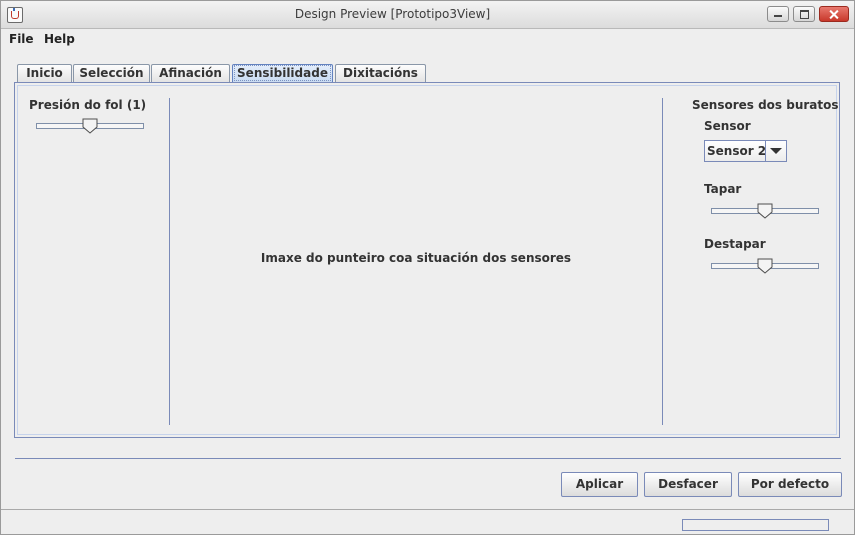 The height and width of the screenshot is (535, 855). What do you see at coordinates (735, 244) in the screenshot?
I see `uncover-label: Destapar` at bounding box center [735, 244].